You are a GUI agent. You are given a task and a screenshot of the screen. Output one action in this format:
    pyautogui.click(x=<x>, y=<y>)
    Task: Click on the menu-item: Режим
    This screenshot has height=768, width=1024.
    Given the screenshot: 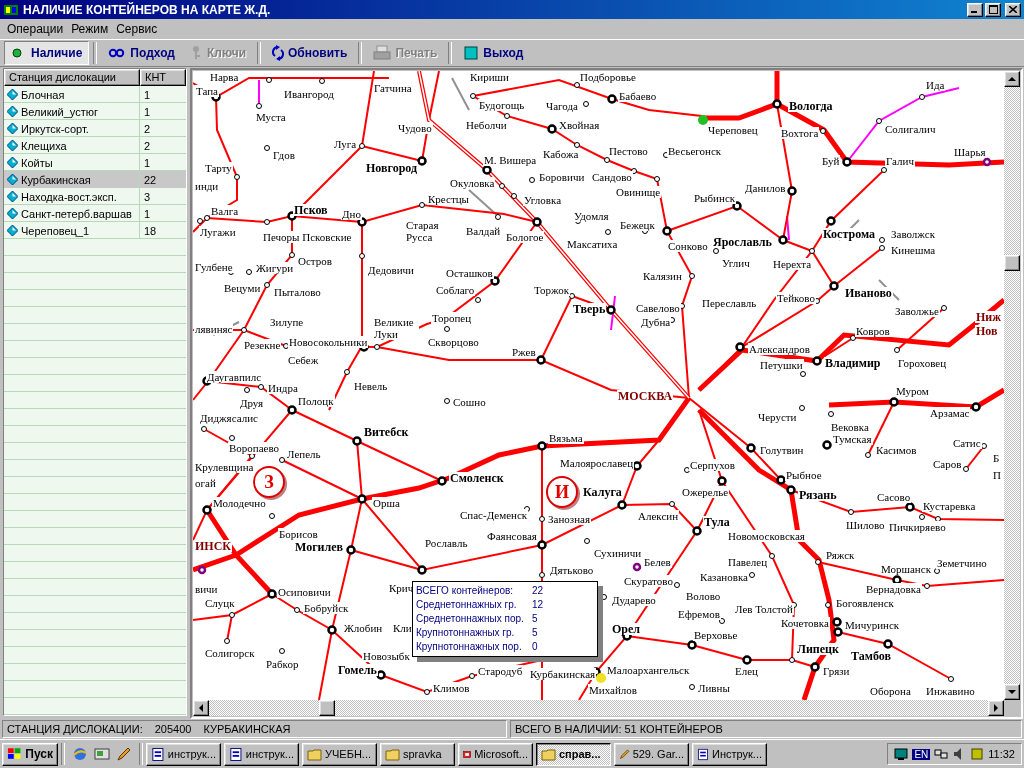 What is the action you would take?
    pyautogui.click(x=90, y=29)
    